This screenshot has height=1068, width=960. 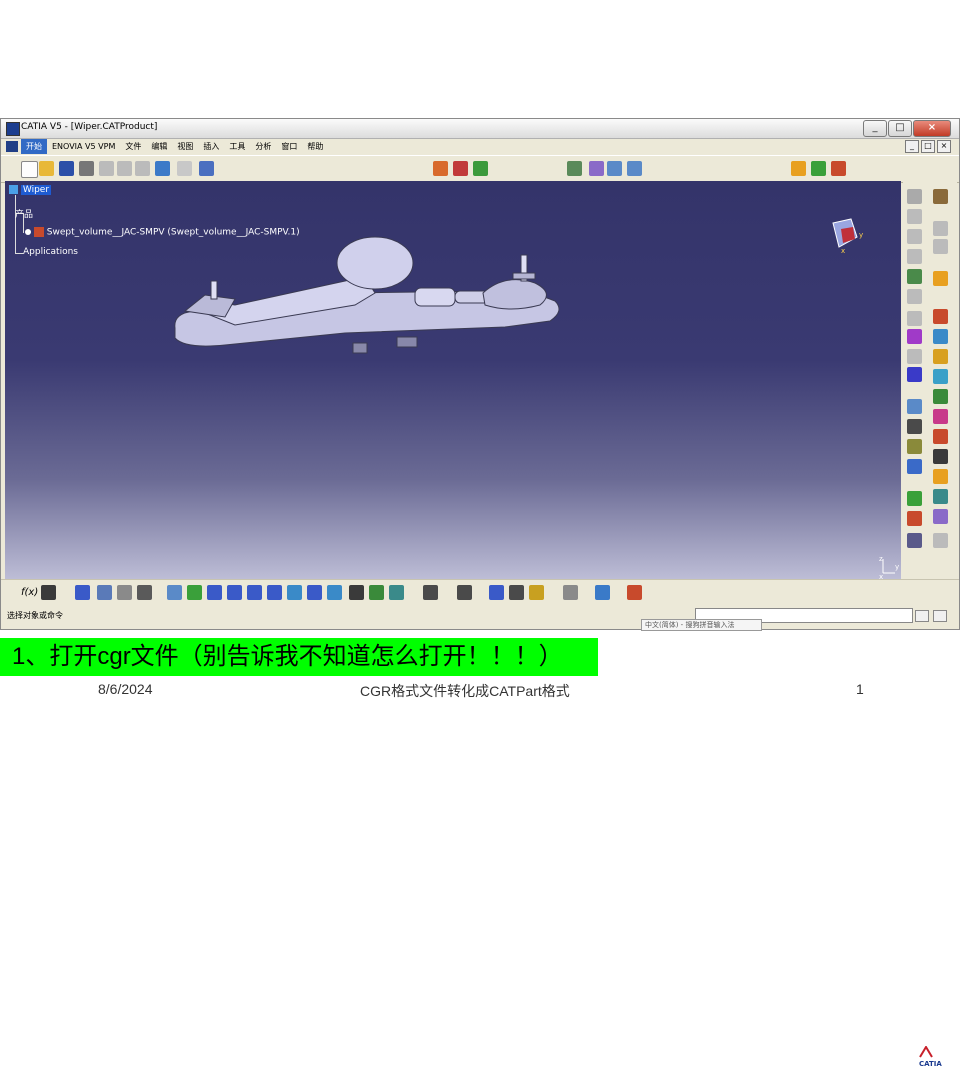 What do you see at coordinates (940, 396) in the screenshot?
I see `tool-icon-r18` at bounding box center [940, 396].